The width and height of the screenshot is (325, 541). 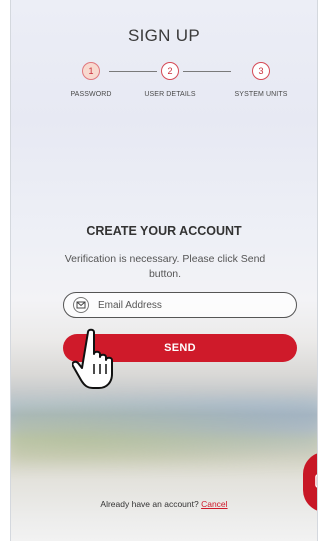 I want to click on form-heading: CREATE YOUR ACCOUNT, so click(x=164, y=231).